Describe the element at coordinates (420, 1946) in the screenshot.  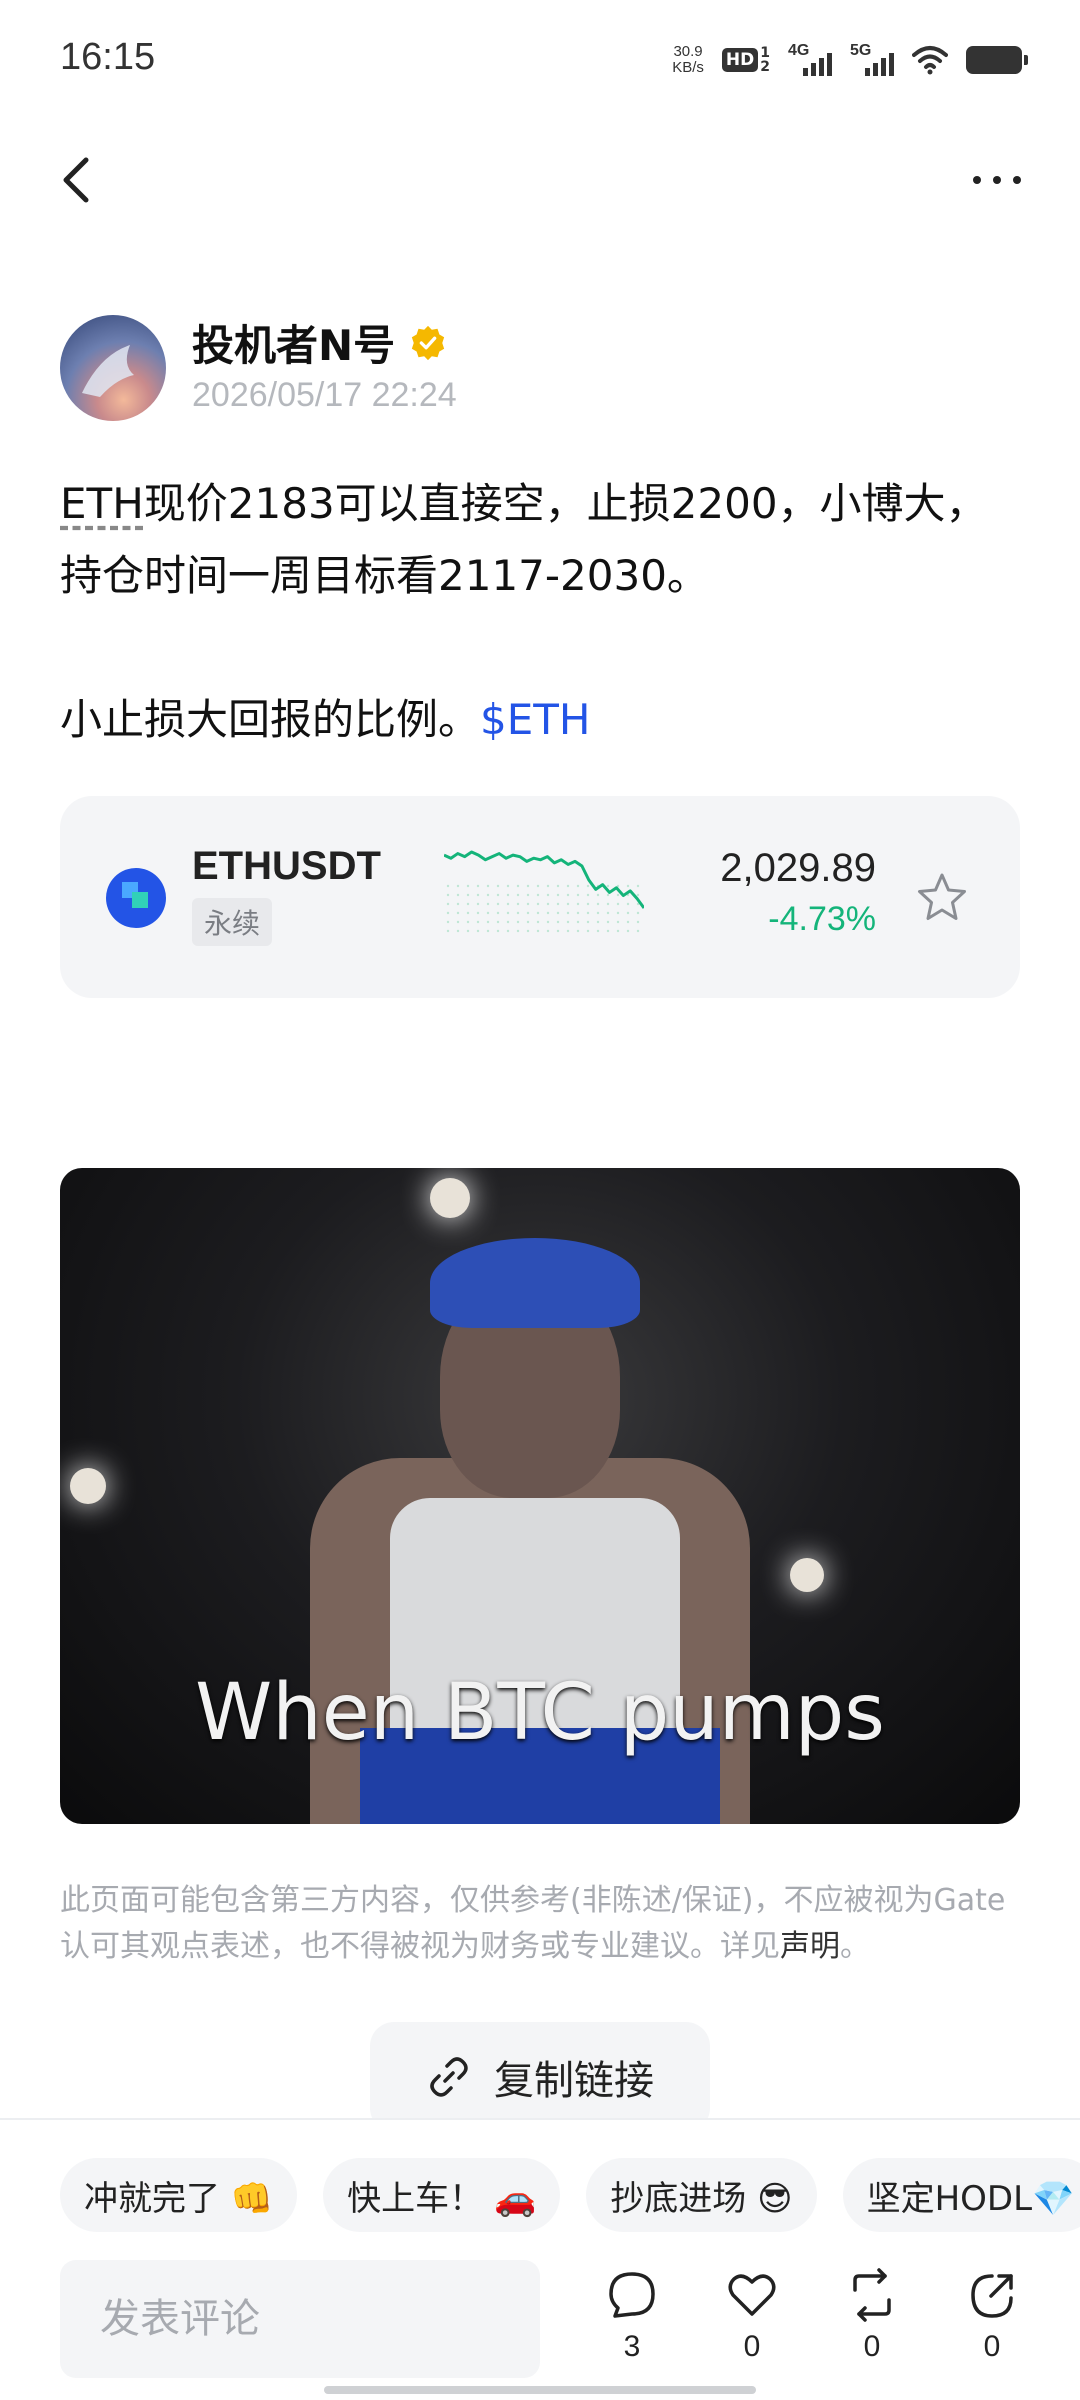
I see `disclaimer-line-2-text: 认可其观点表述，也不得被视为财务或专业建议。详见` at that location.